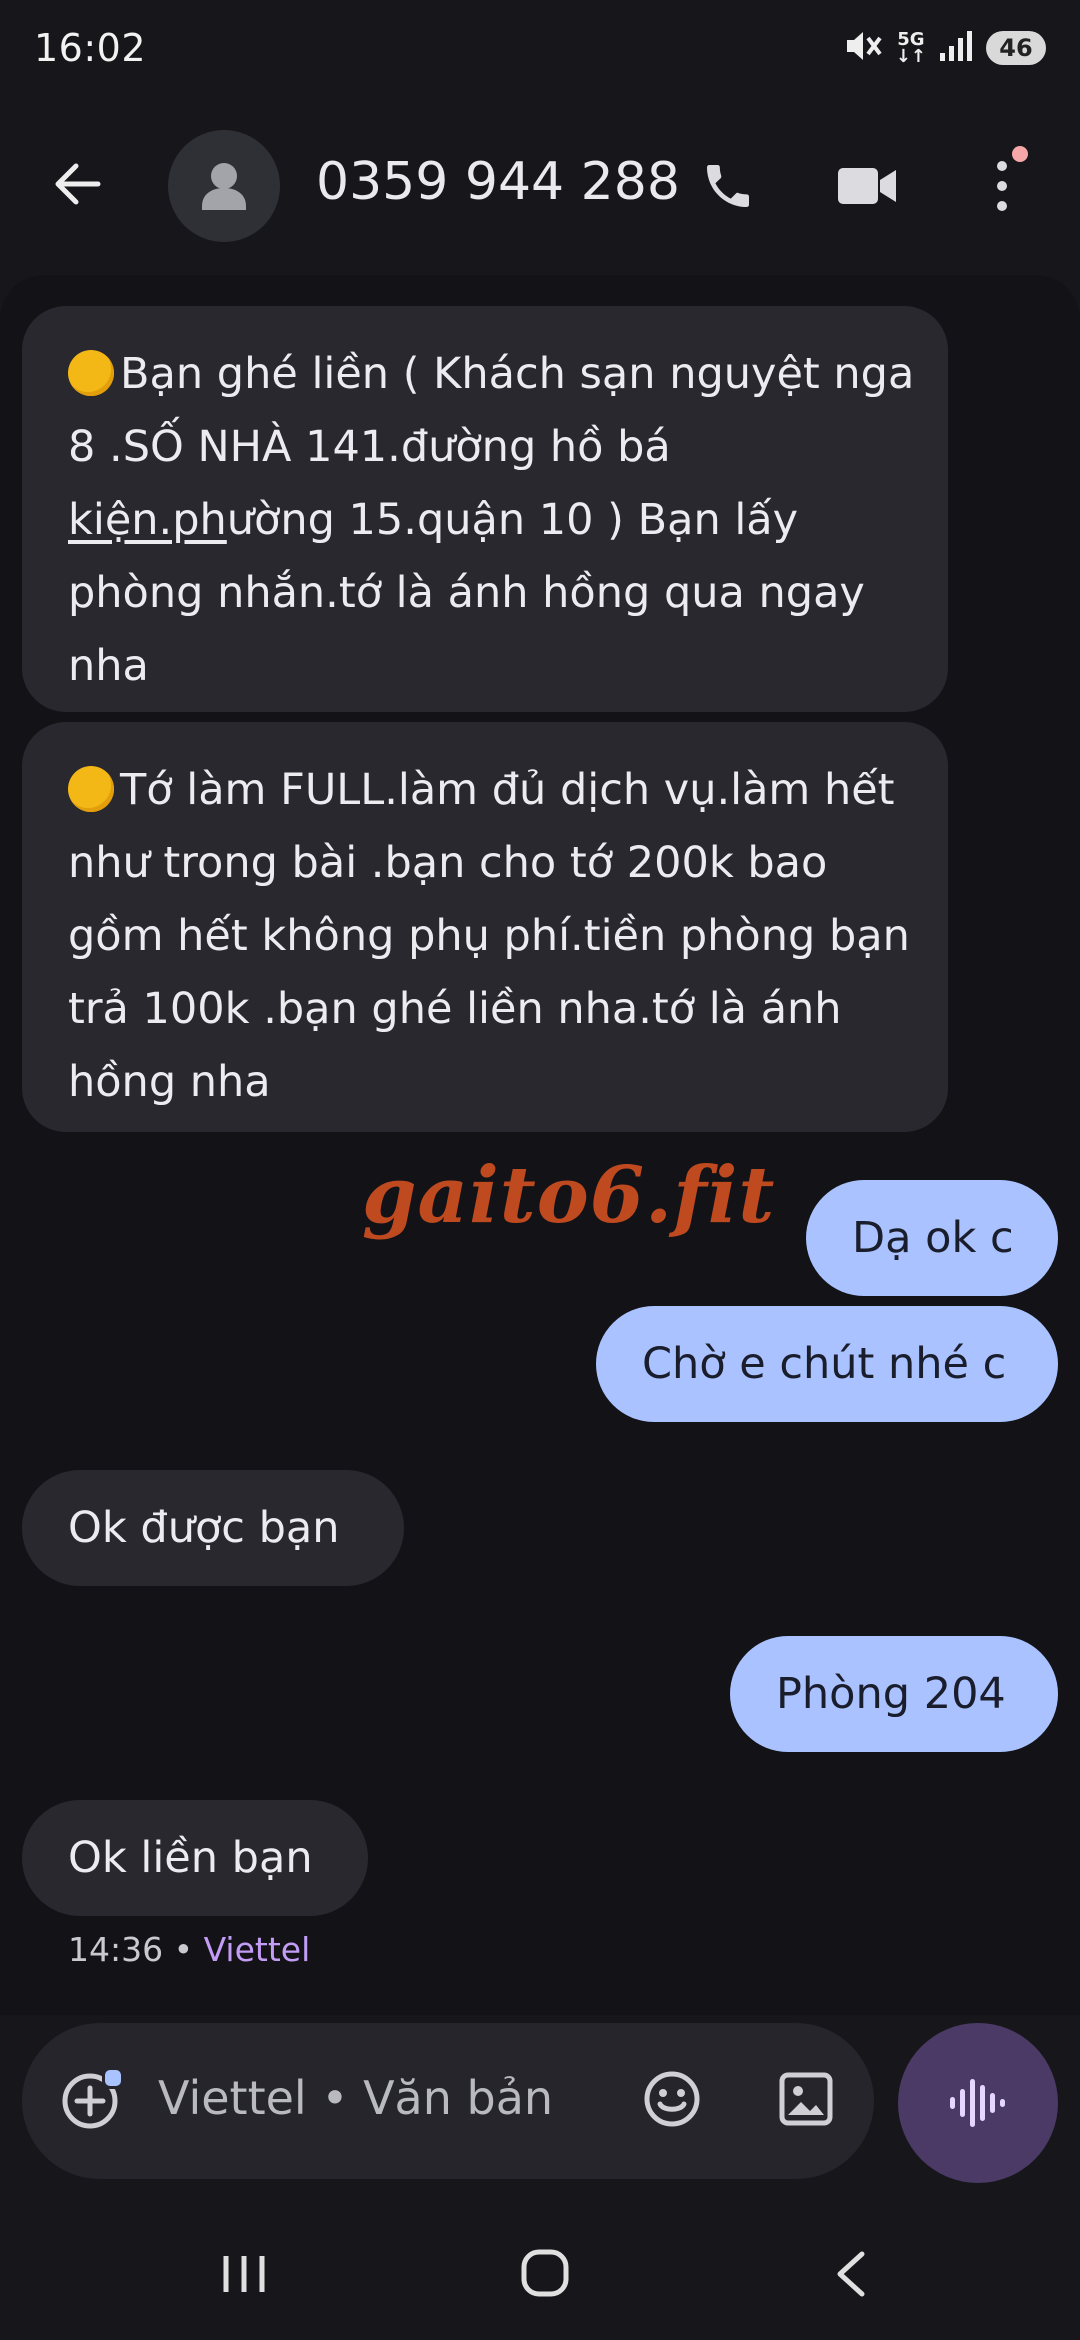 The image size is (1080, 2340). What do you see at coordinates (806, 2101) in the screenshot?
I see `gallery-icon` at bounding box center [806, 2101].